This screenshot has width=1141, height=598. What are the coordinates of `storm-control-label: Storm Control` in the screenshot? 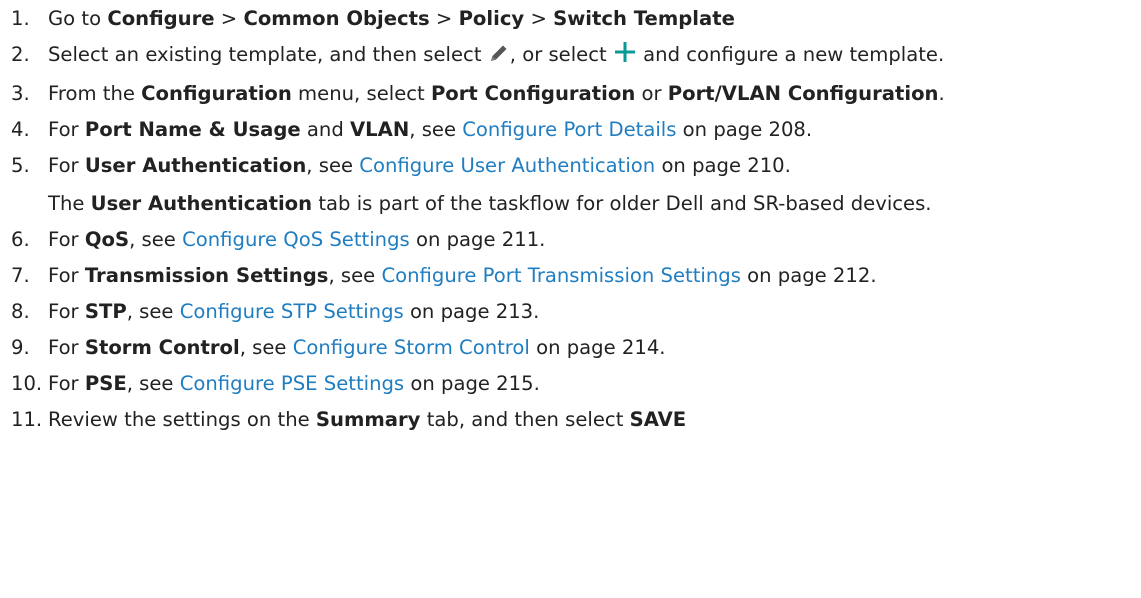 It's located at (162, 347).